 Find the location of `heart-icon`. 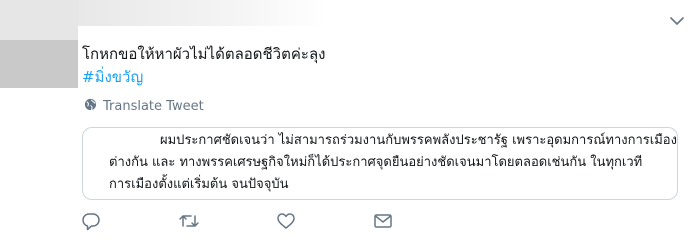

heart-icon is located at coordinates (286, 223).